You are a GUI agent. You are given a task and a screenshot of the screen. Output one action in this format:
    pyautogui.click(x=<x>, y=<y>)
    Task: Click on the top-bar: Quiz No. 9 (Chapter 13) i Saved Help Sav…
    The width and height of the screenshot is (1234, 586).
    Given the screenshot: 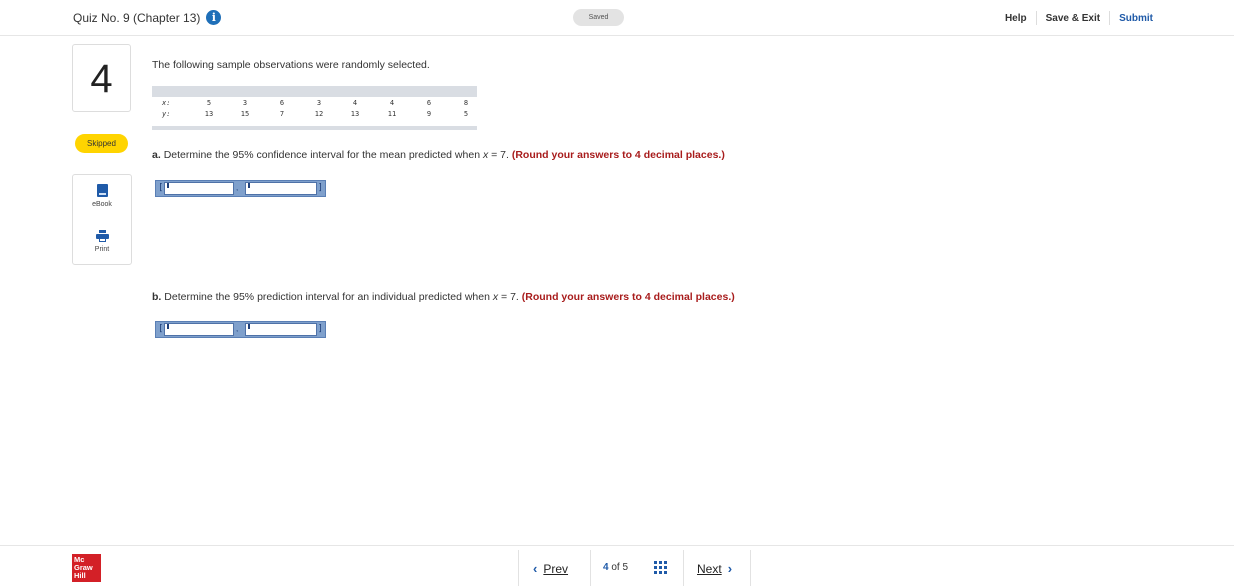 What is the action you would take?
    pyautogui.click(x=617, y=18)
    